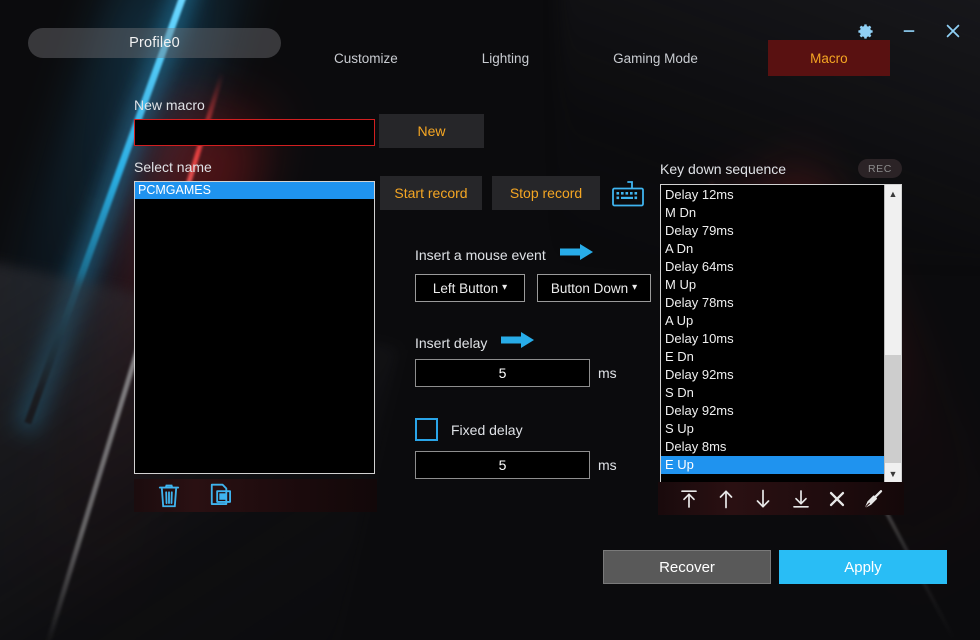  Describe the element at coordinates (873, 499) in the screenshot. I see `clear-all-icon` at that location.